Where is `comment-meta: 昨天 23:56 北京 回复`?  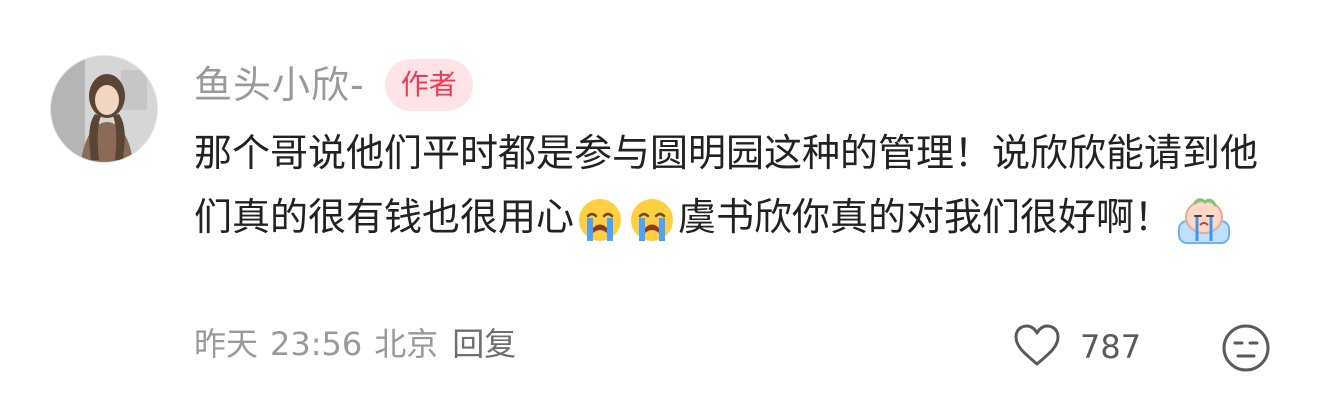 comment-meta: 昨天 23:56 北京 回复 is located at coordinates (355, 344).